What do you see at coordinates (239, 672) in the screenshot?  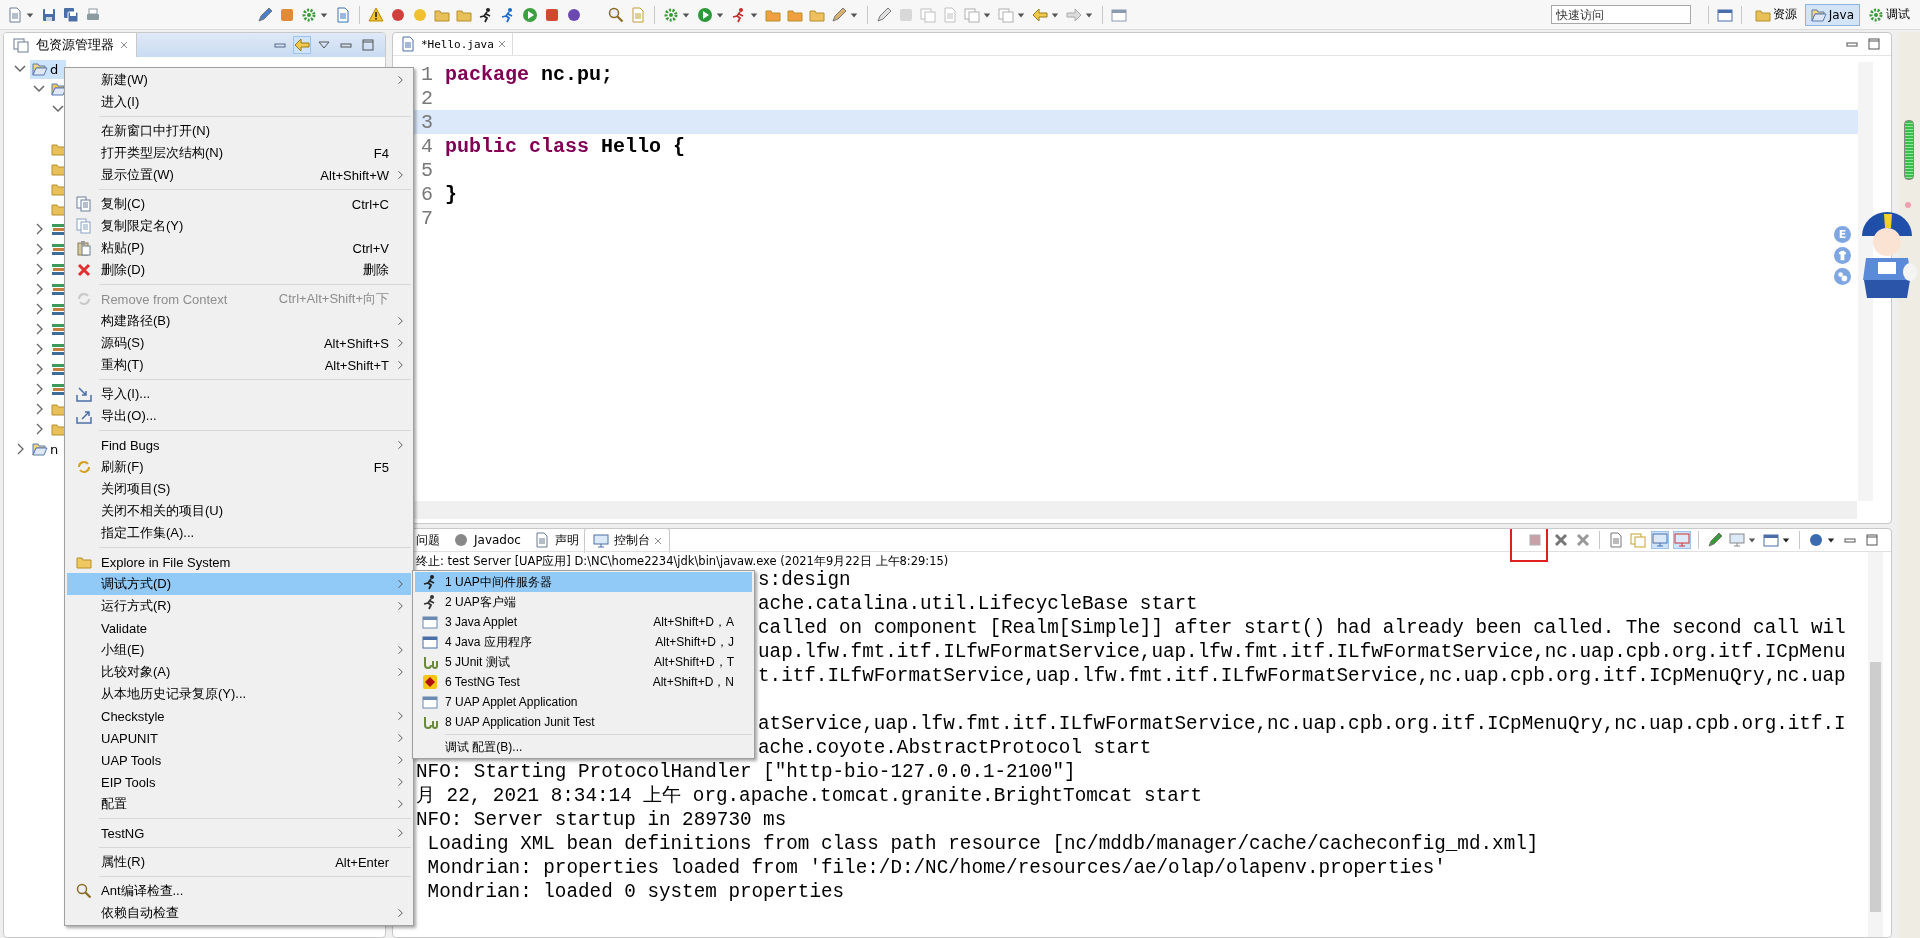 I see `menu-item: 比较对象(A)` at bounding box center [239, 672].